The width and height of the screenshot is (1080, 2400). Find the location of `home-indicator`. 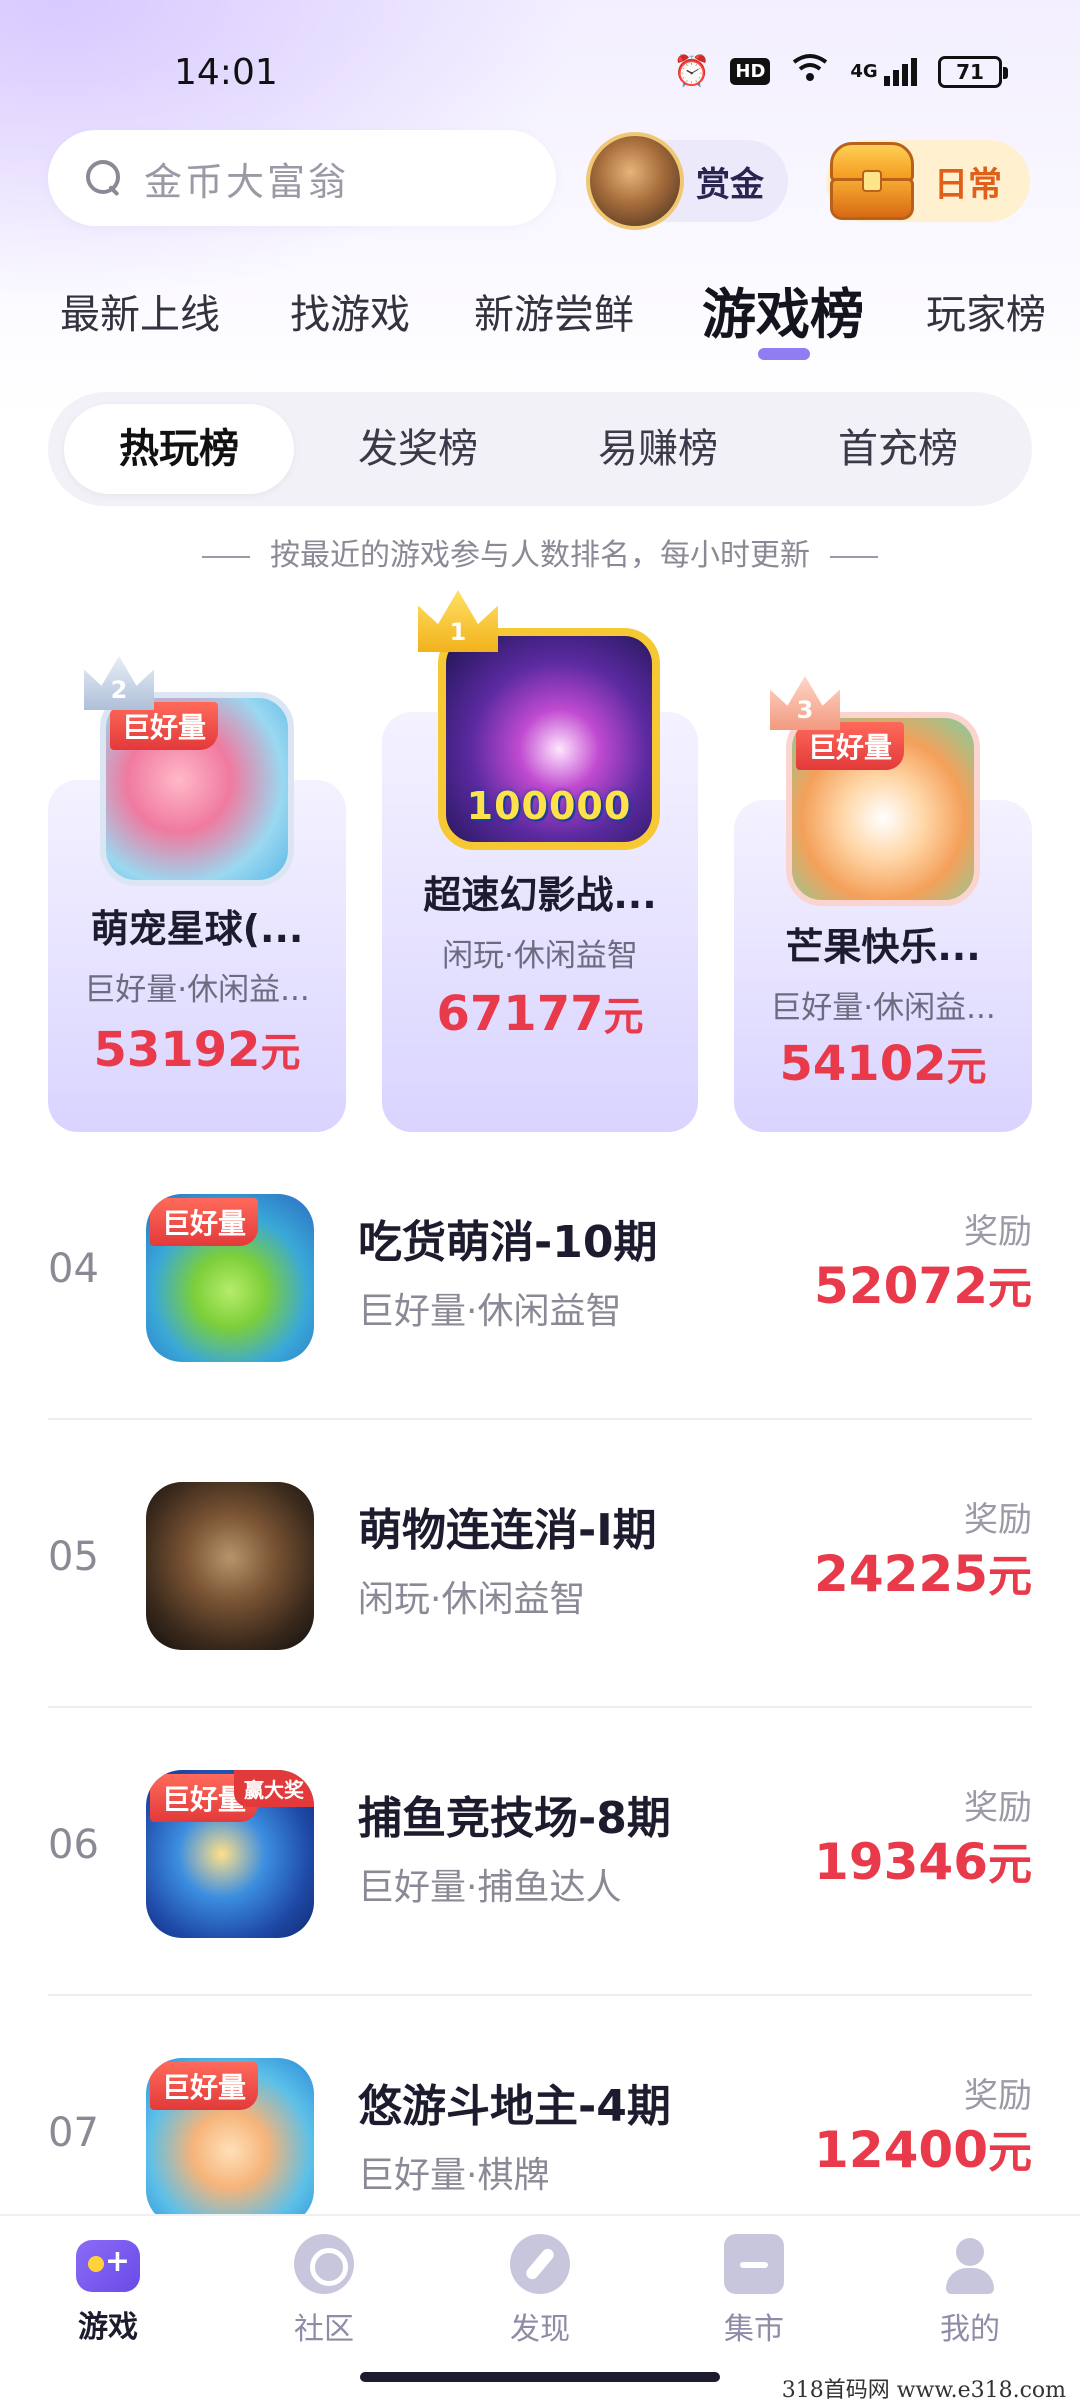

home-indicator is located at coordinates (540, 2377).